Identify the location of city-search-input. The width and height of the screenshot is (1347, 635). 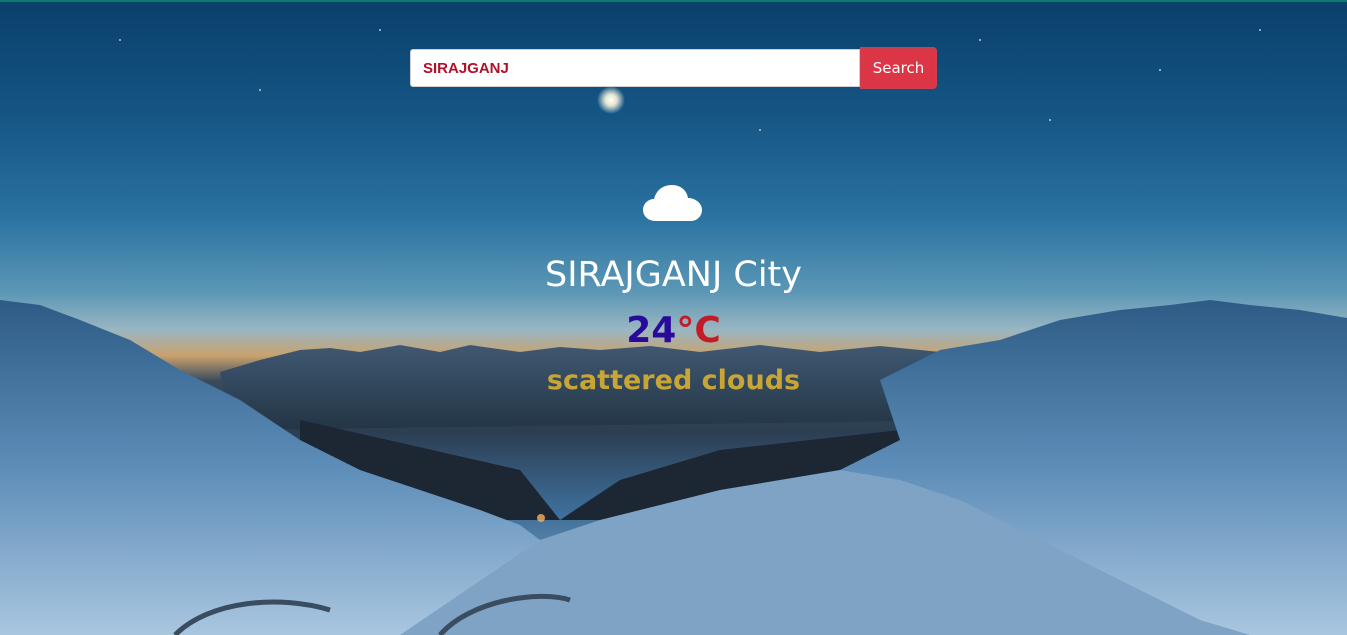
(635, 68).